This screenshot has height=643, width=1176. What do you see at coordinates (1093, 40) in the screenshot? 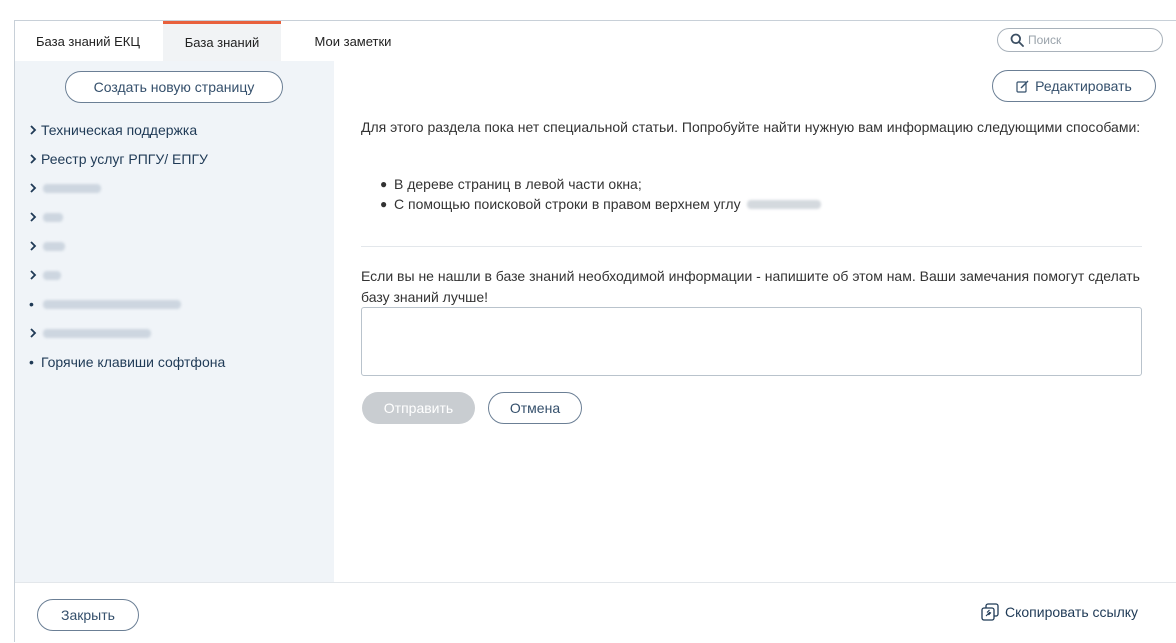
I see `search-input` at bounding box center [1093, 40].